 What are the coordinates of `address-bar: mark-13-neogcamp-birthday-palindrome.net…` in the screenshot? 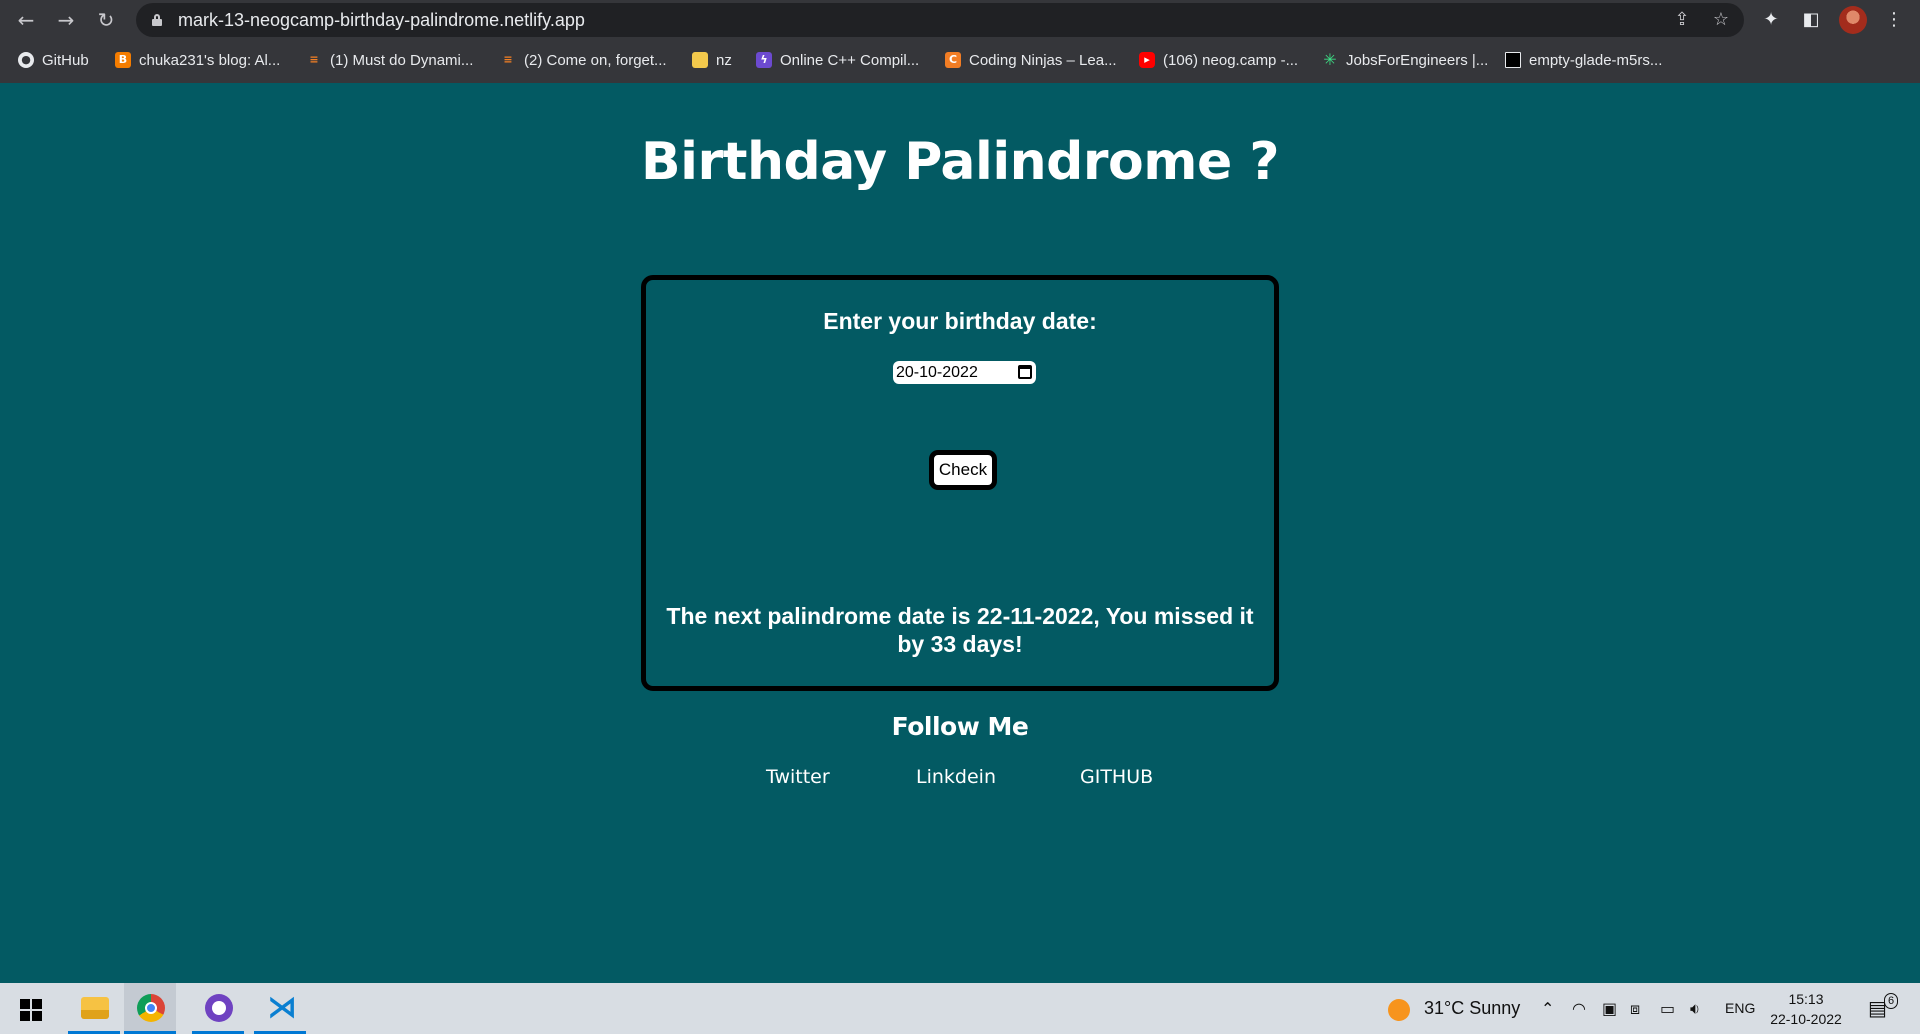 It's located at (940, 20).